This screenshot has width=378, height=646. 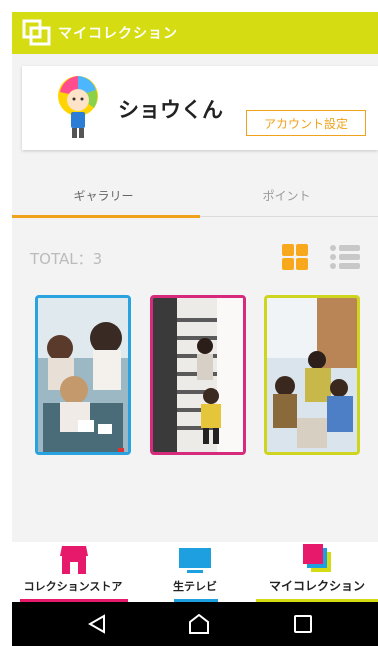 What do you see at coordinates (195, 560) in the screenshot?
I see `tv-icon` at bounding box center [195, 560].